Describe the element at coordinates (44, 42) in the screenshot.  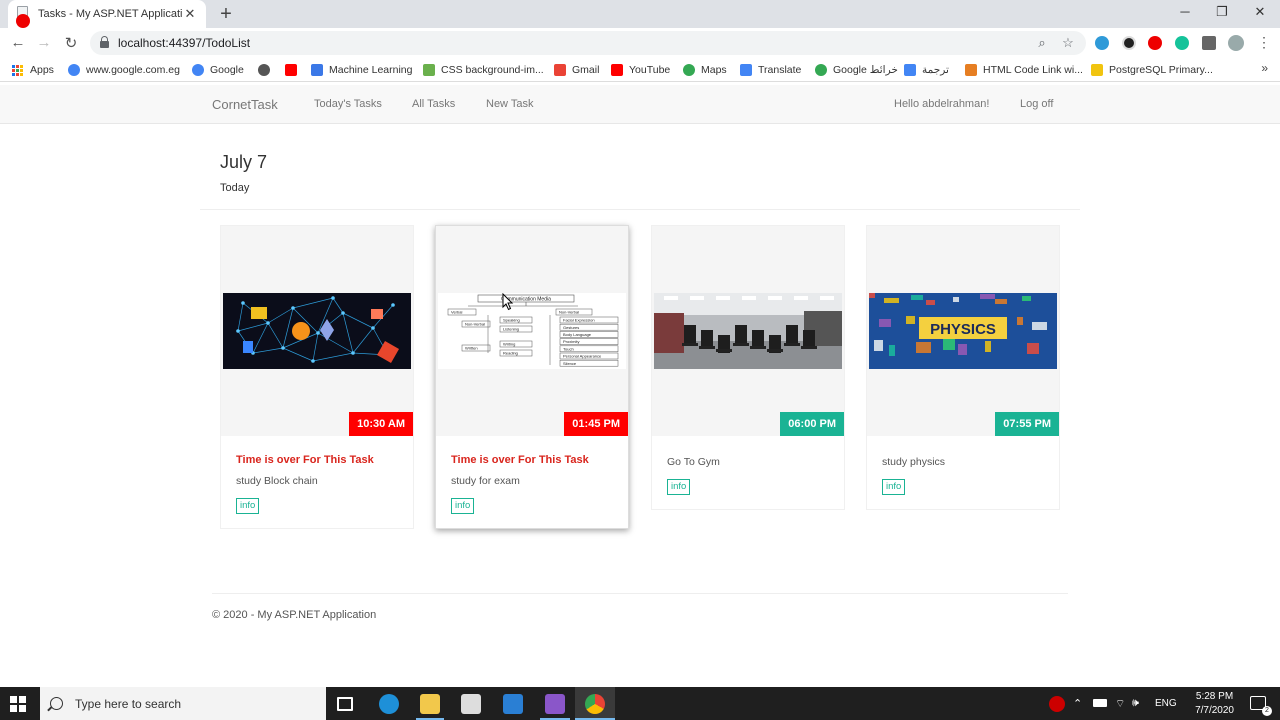
I see `forward-button: →` at that location.